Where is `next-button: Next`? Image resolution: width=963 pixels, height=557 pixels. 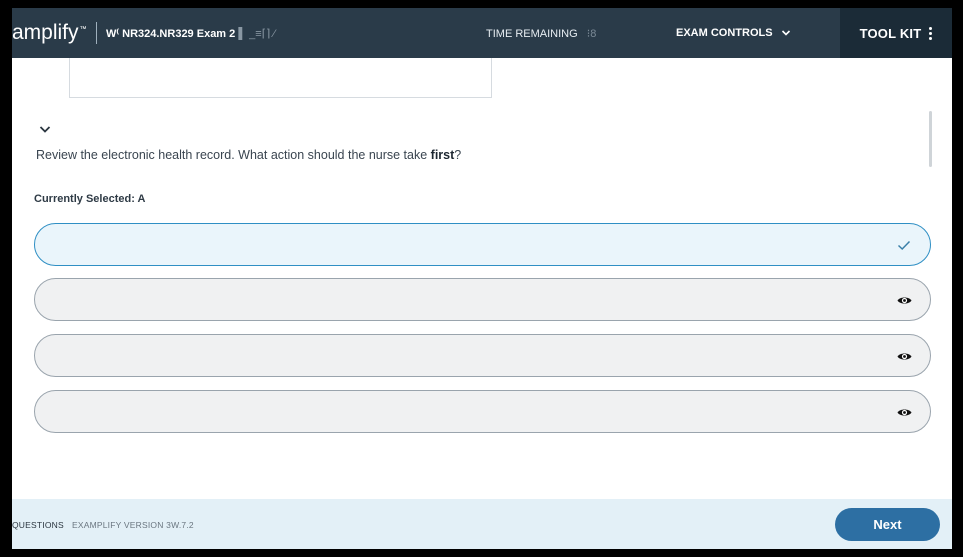
next-button: Next is located at coordinates (887, 524).